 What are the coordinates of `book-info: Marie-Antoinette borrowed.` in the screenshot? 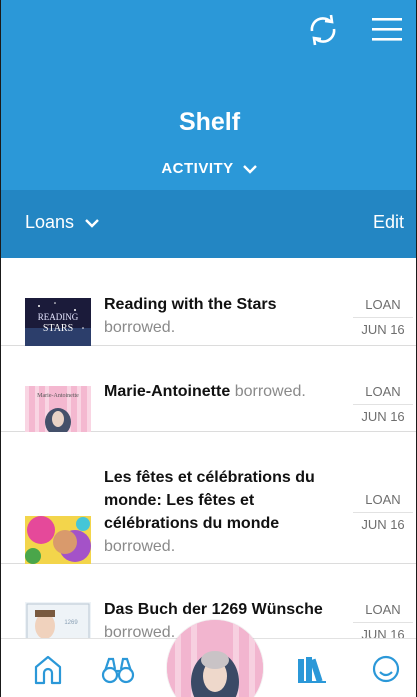 It's located at (224, 391).